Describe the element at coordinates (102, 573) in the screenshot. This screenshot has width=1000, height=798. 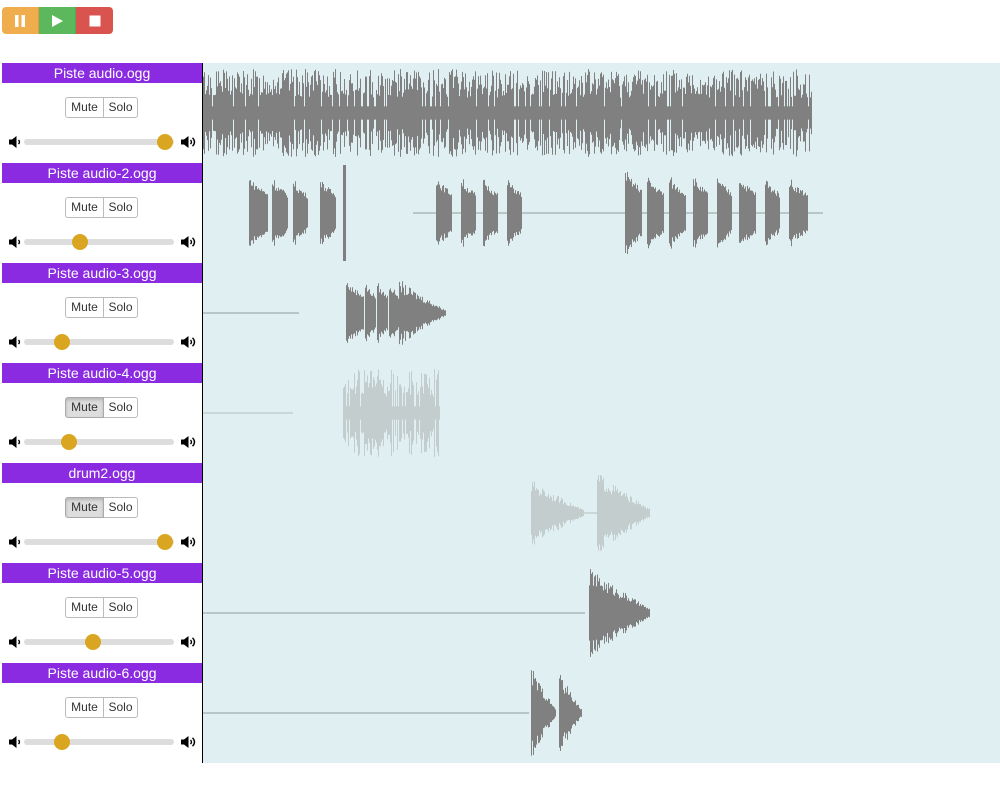
I see `track-name: Piste audio-5.ogg` at that location.